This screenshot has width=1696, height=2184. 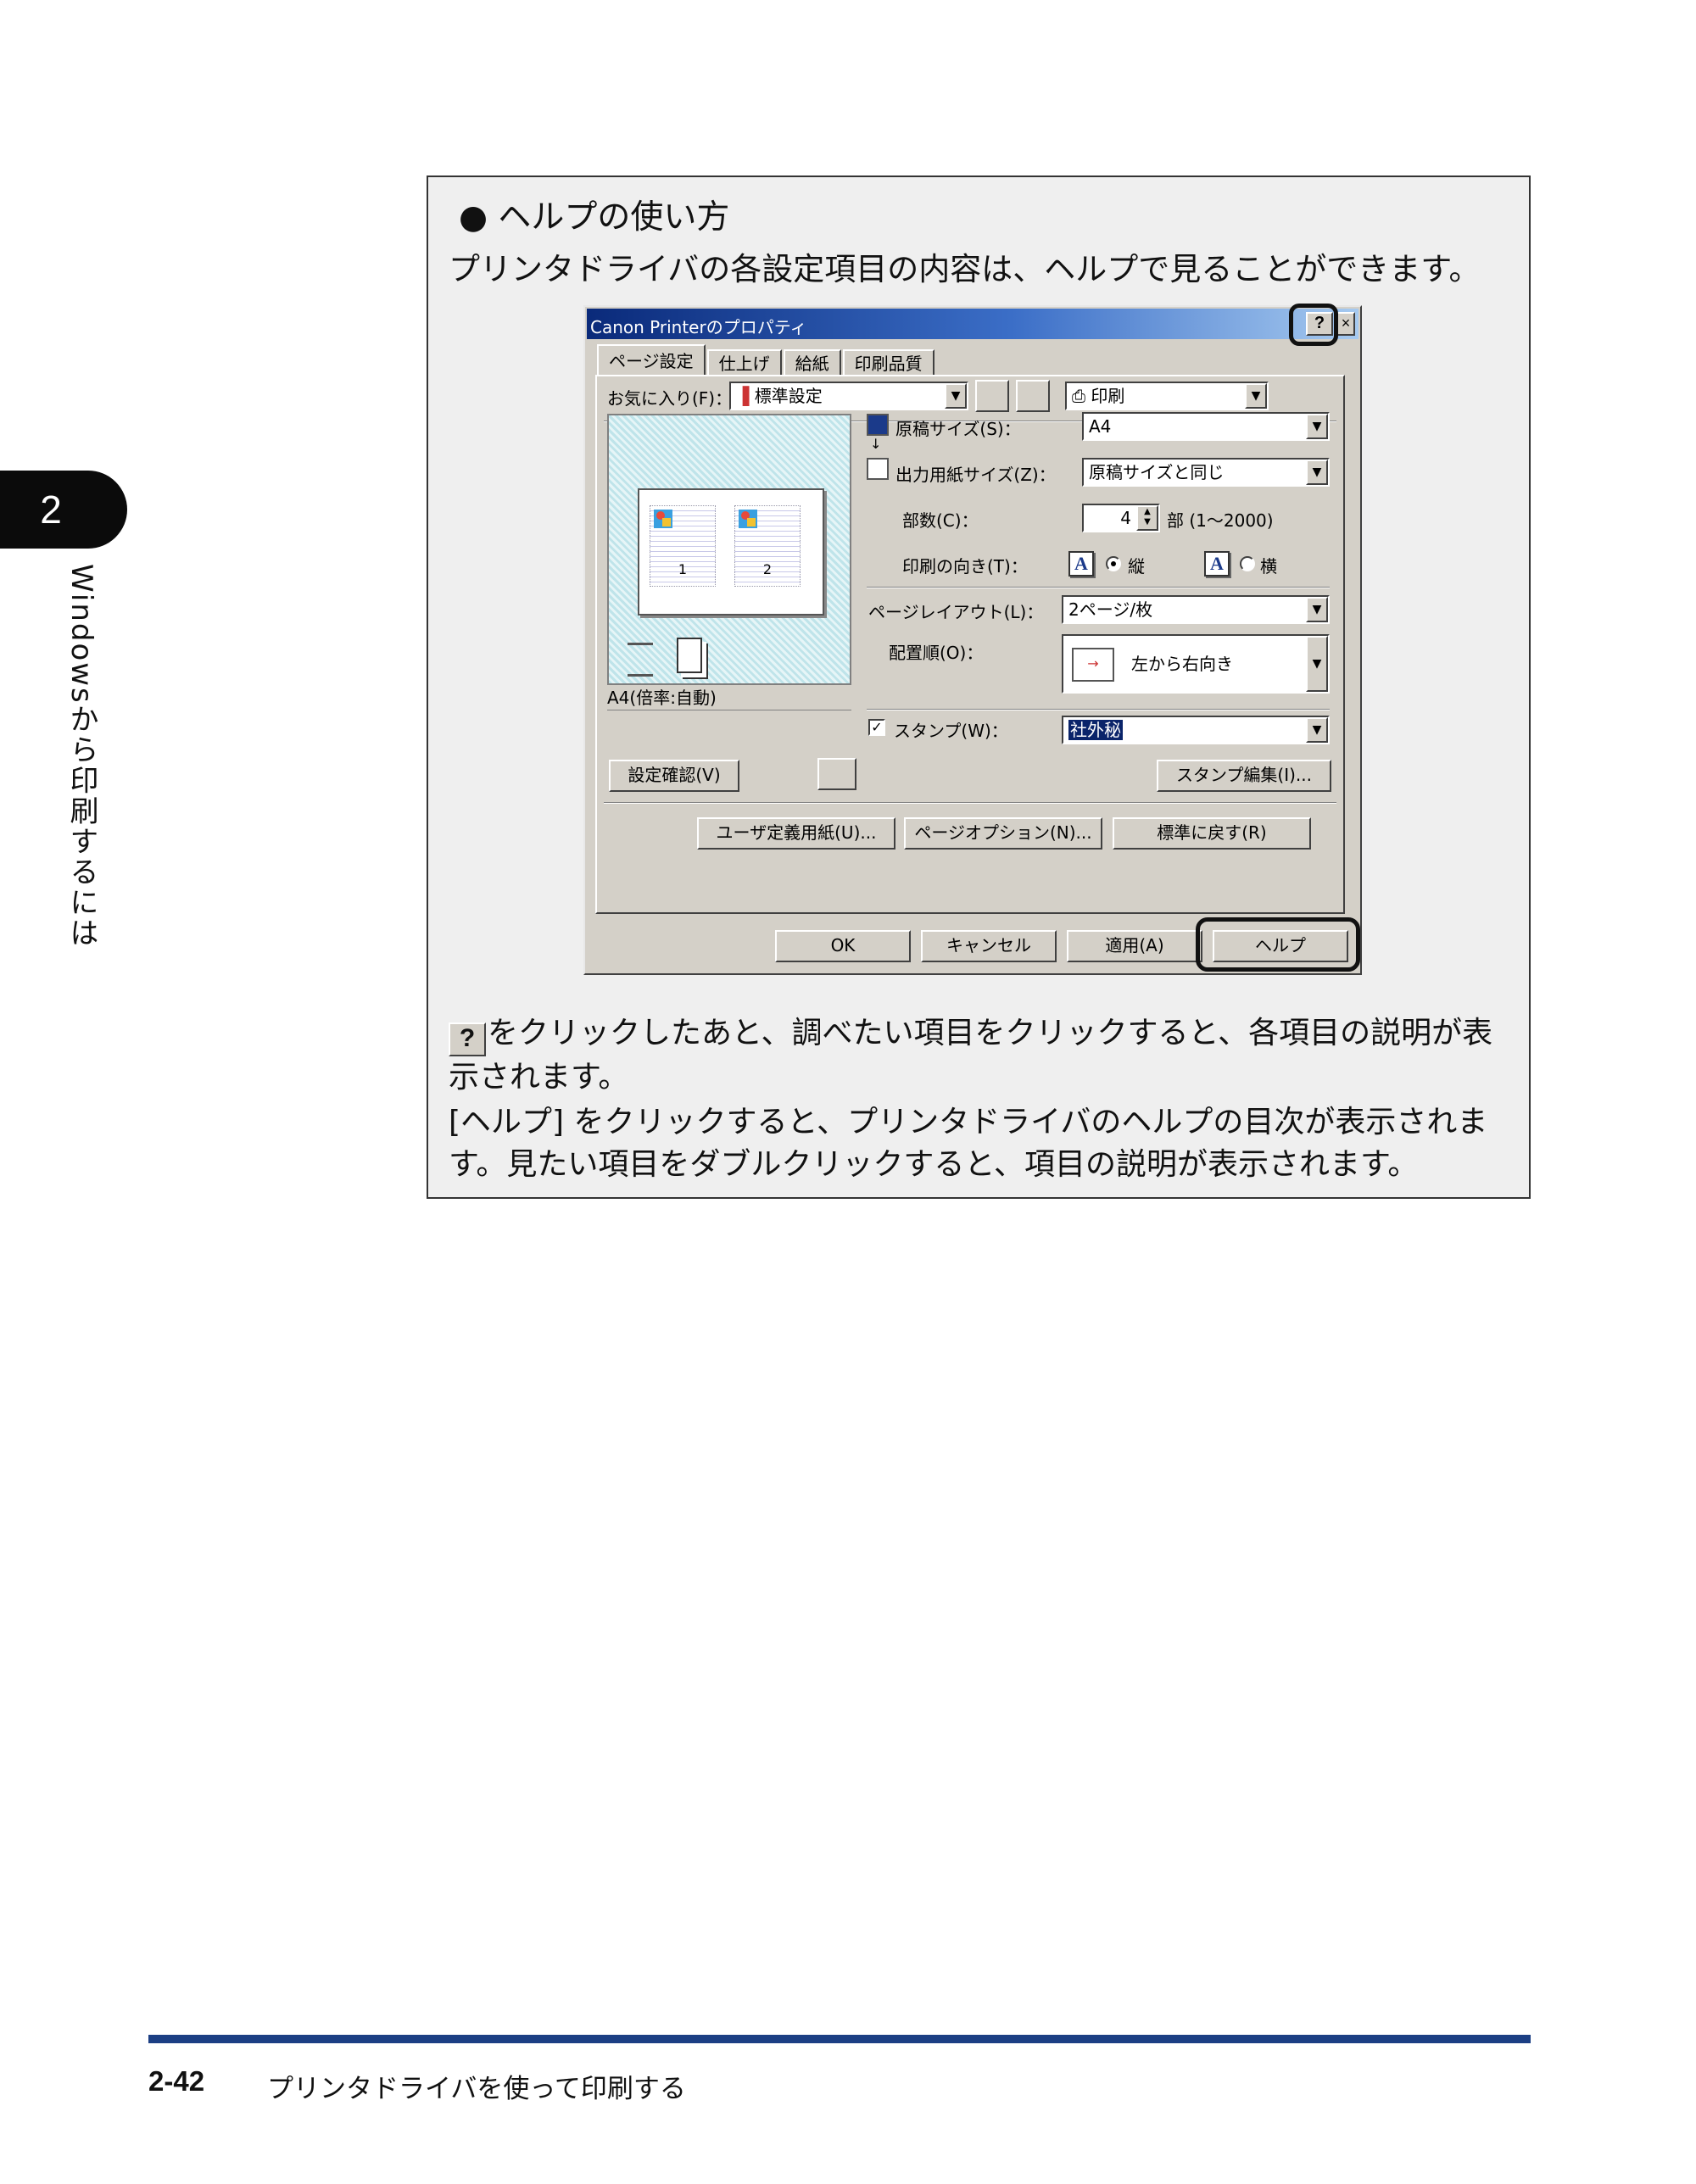 What do you see at coordinates (63, 510) in the screenshot?
I see `chapter-tab: 2` at bounding box center [63, 510].